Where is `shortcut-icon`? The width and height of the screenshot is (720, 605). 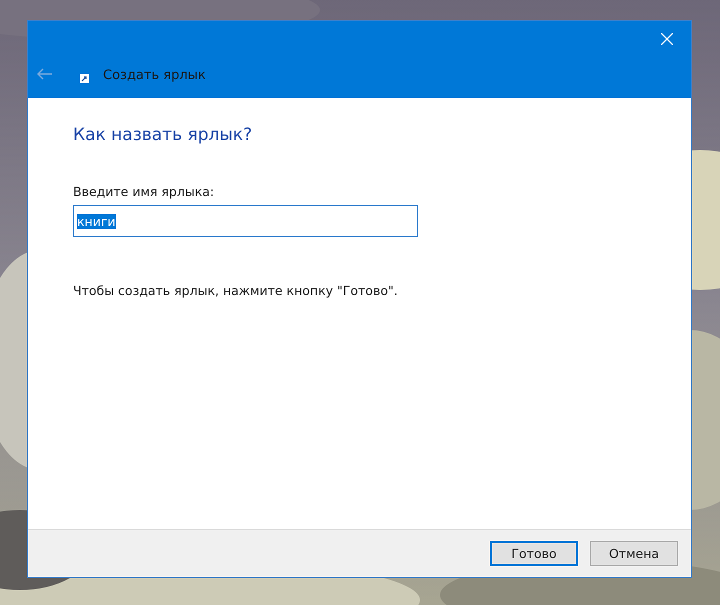 shortcut-icon is located at coordinates (84, 78).